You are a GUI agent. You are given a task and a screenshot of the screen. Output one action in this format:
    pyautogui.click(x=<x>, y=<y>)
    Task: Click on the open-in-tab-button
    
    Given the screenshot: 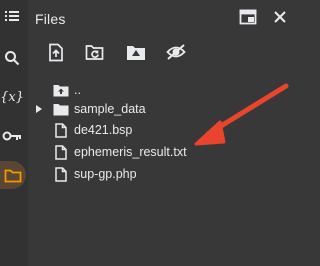 What is the action you would take?
    pyautogui.click(x=248, y=17)
    